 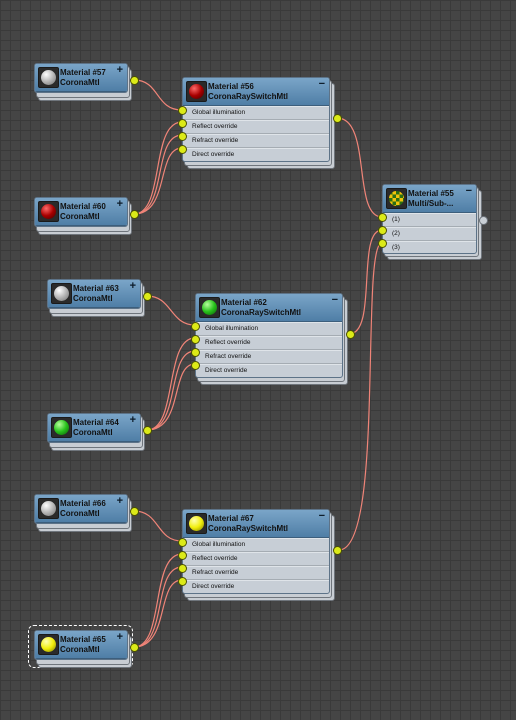 I want to click on node-material-64: Material #64 CoronaMtl +, so click(x=99, y=432).